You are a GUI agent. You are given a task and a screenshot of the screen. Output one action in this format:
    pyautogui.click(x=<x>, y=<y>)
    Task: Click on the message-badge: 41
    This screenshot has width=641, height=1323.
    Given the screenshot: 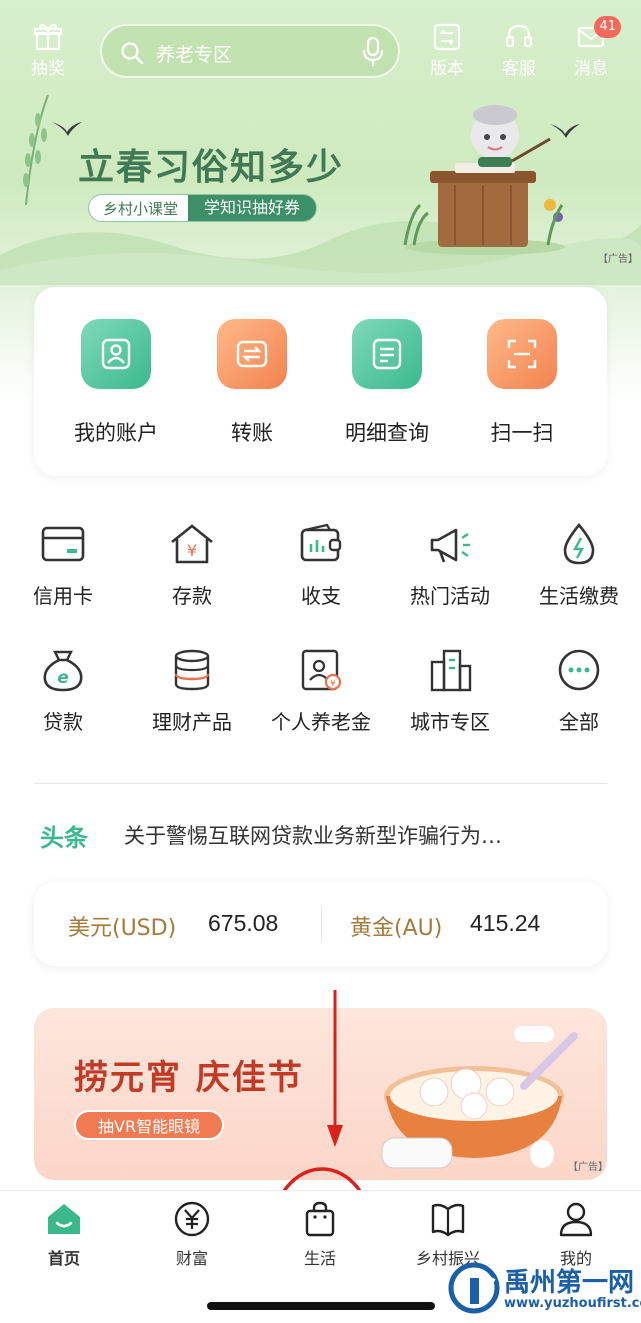 What is the action you would take?
    pyautogui.click(x=607, y=27)
    